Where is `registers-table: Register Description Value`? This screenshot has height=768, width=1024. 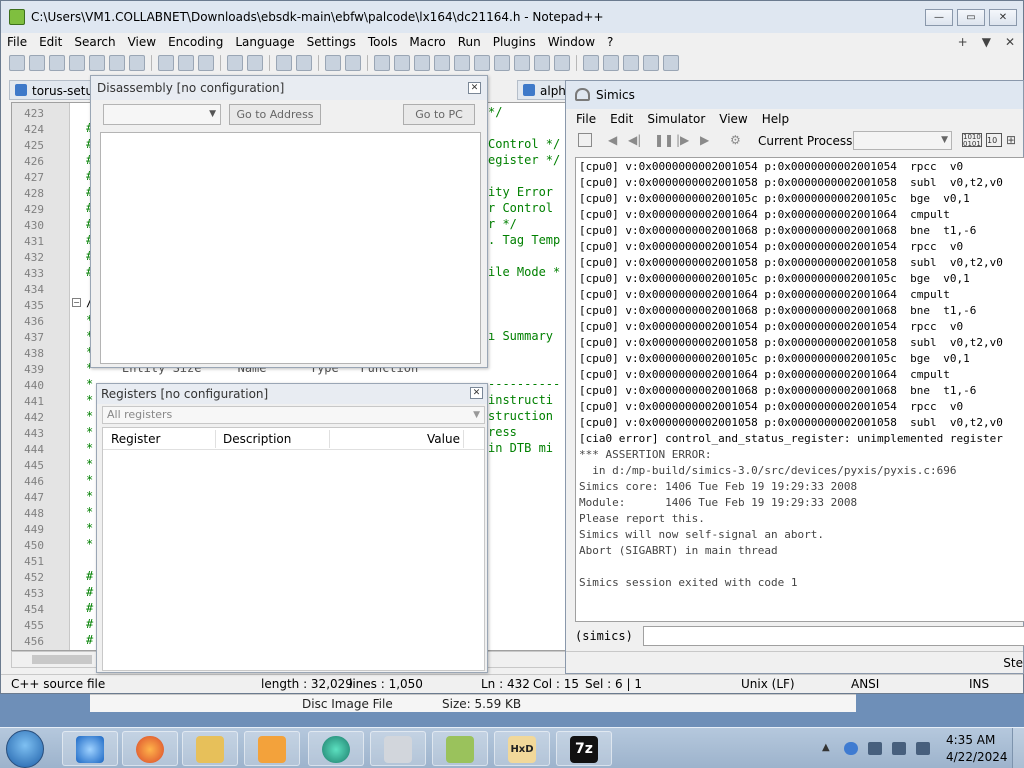
registers-table: Register Description Value is located at coordinates (293, 549).